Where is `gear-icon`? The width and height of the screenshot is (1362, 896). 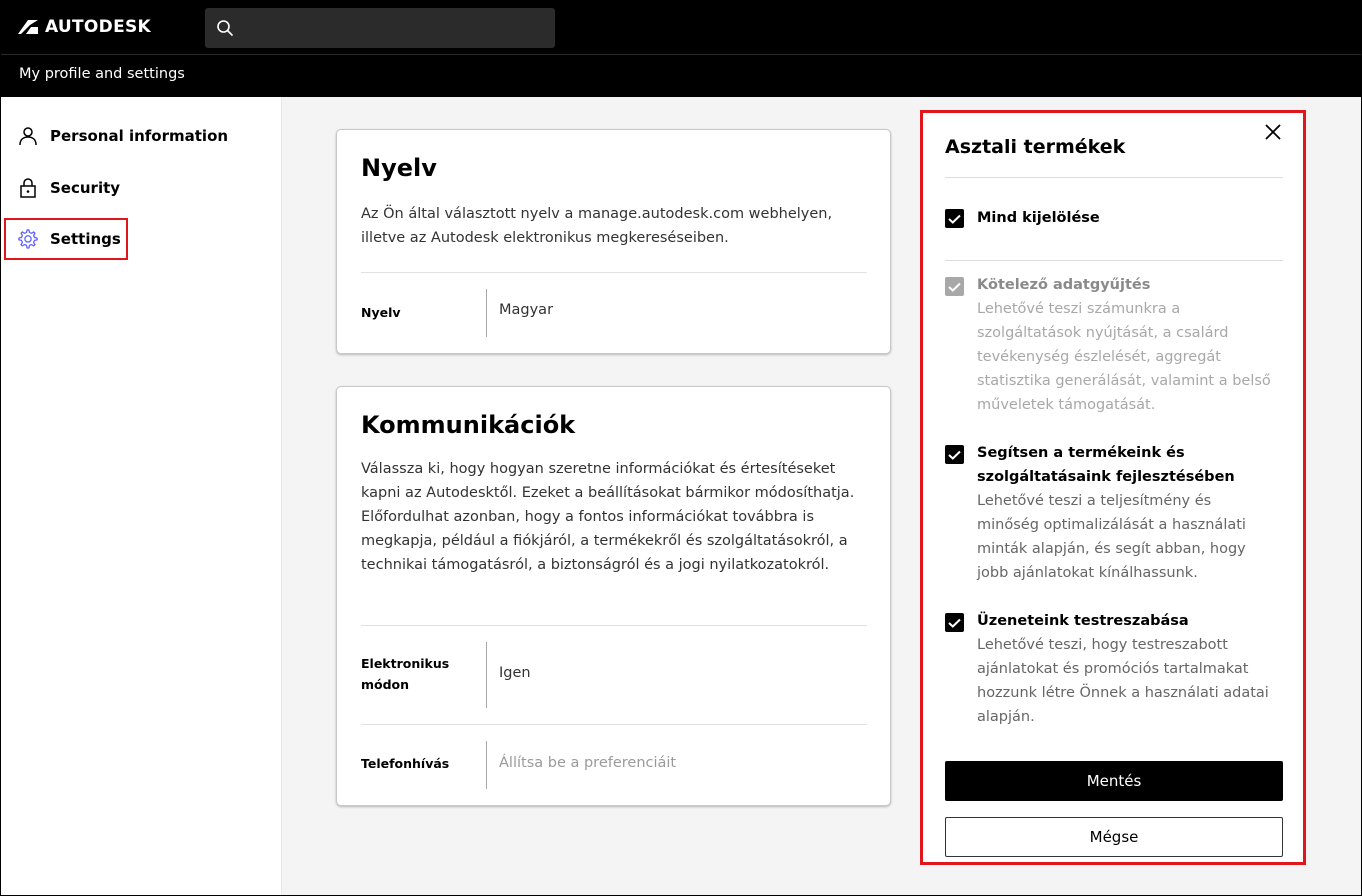 gear-icon is located at coordinates (28, 239).